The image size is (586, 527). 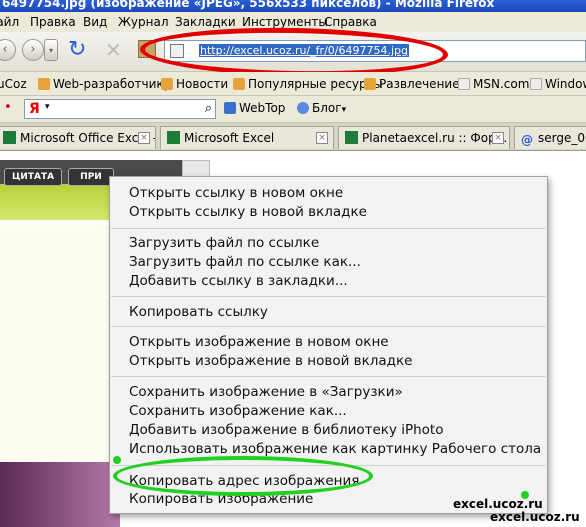 I want to click on menu-item-add-to-iphoto: Добавить изображение в библиотеку iPhoto, so click(x=286, y=430).